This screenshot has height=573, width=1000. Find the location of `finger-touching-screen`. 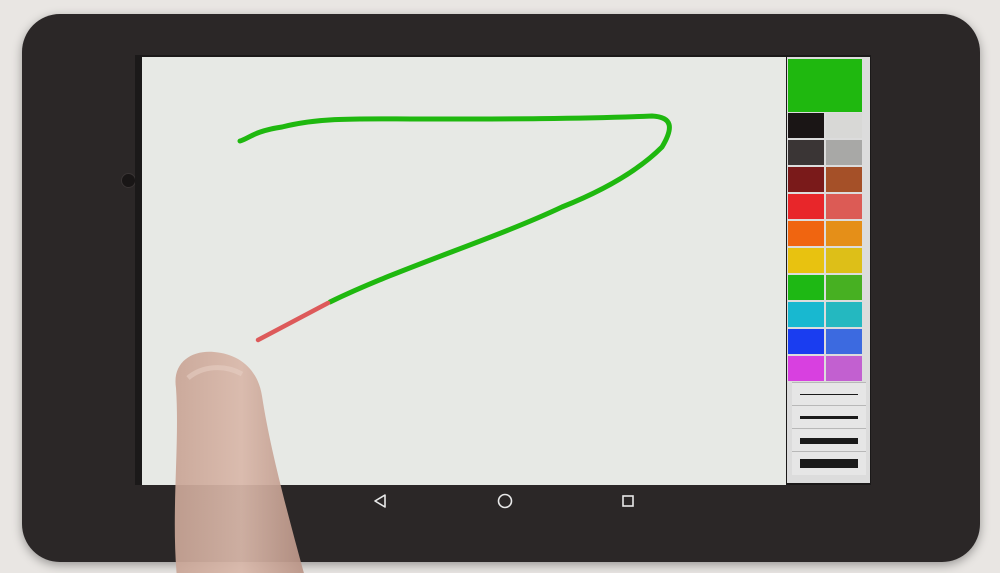

finger-touching-screen is located at coordinates (239, 462).